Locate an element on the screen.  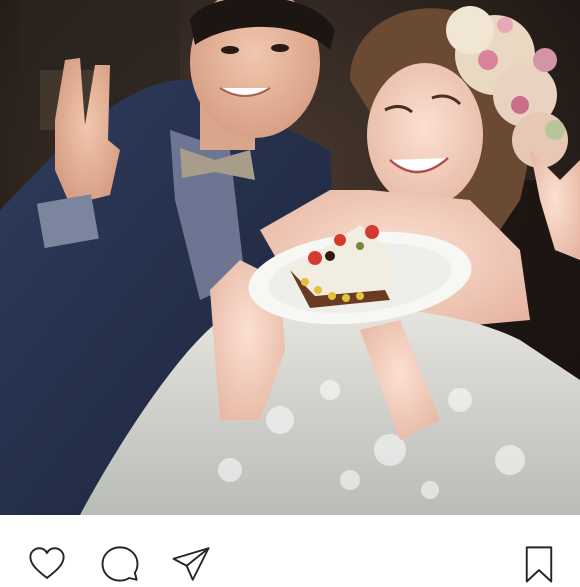
save-button is located at coordinates (539, 564).